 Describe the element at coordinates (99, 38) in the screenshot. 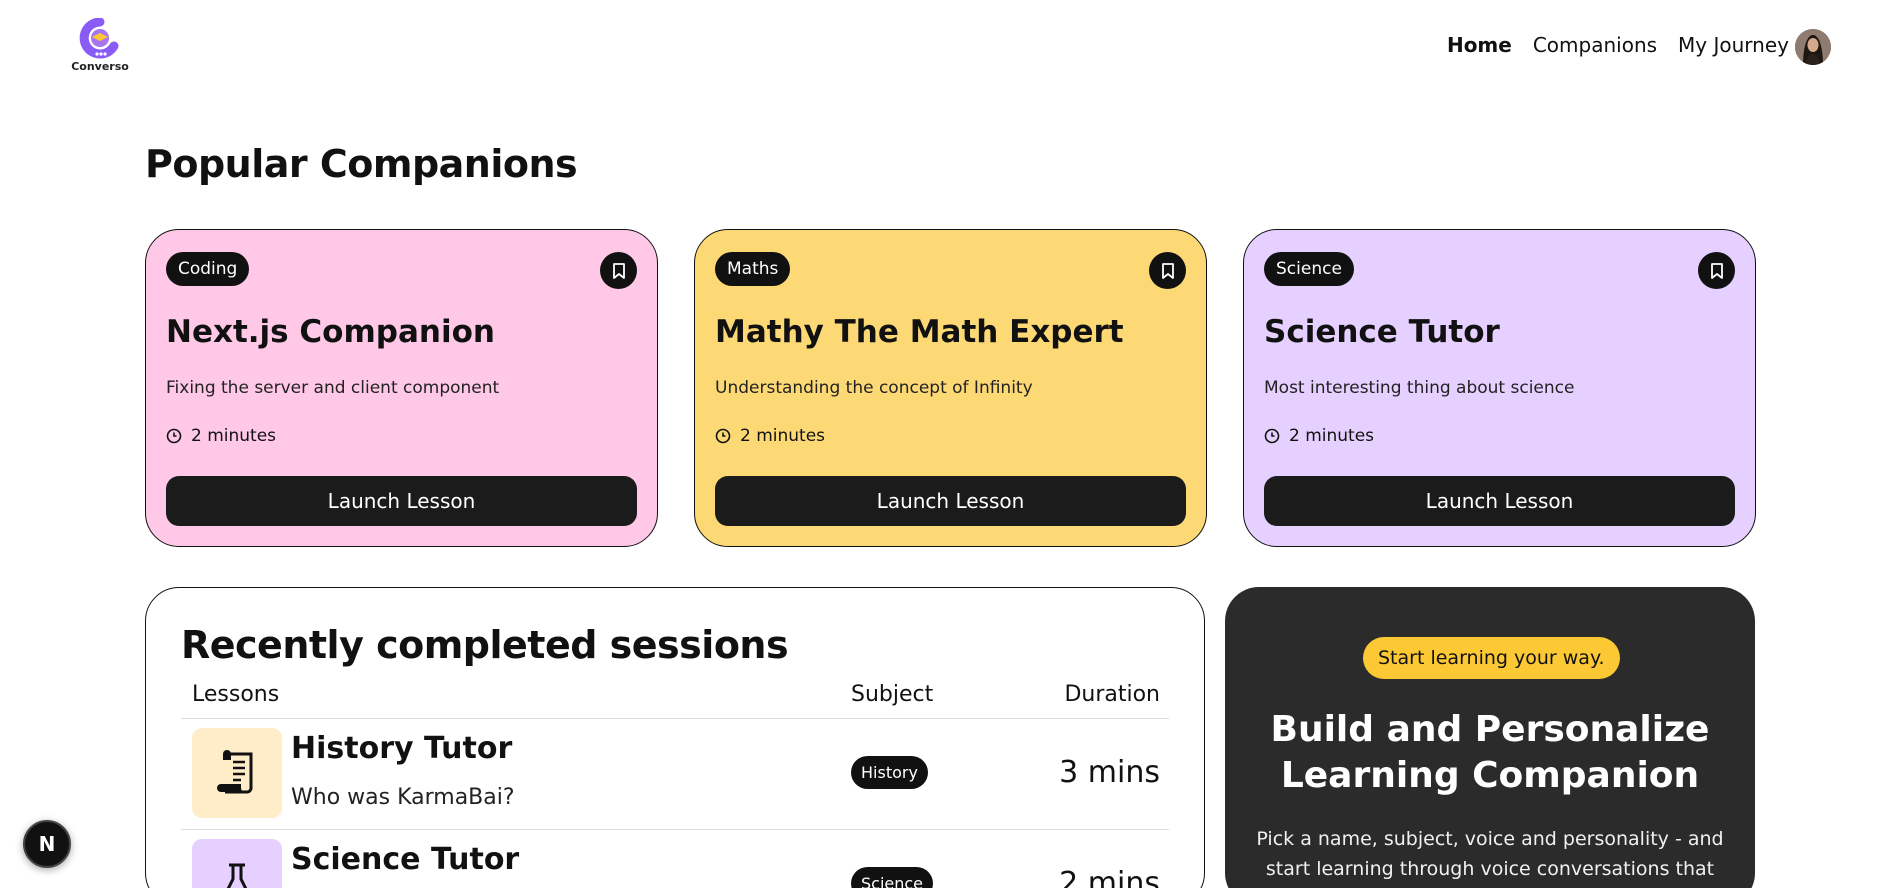

I see `logo-icon` at that location.